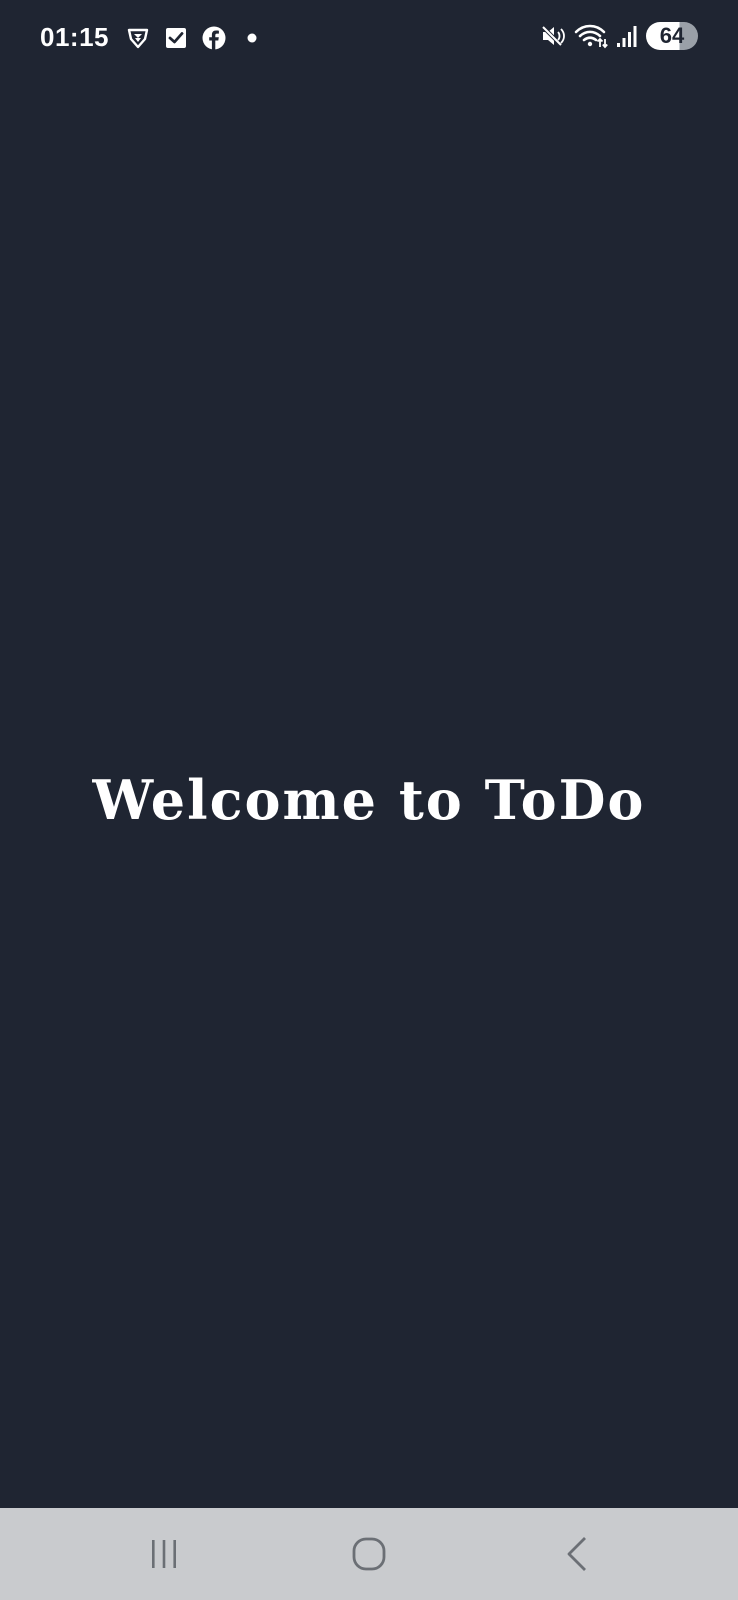  I want to click on recents-button, so click(164, 1554).